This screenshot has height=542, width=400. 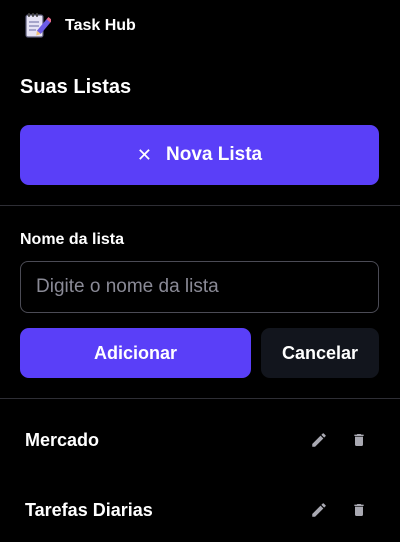 What do you see at coordinates (320, 353) in the screenshot?
I see `cancel-button: Cancelar` at bounding box center [320, 353].